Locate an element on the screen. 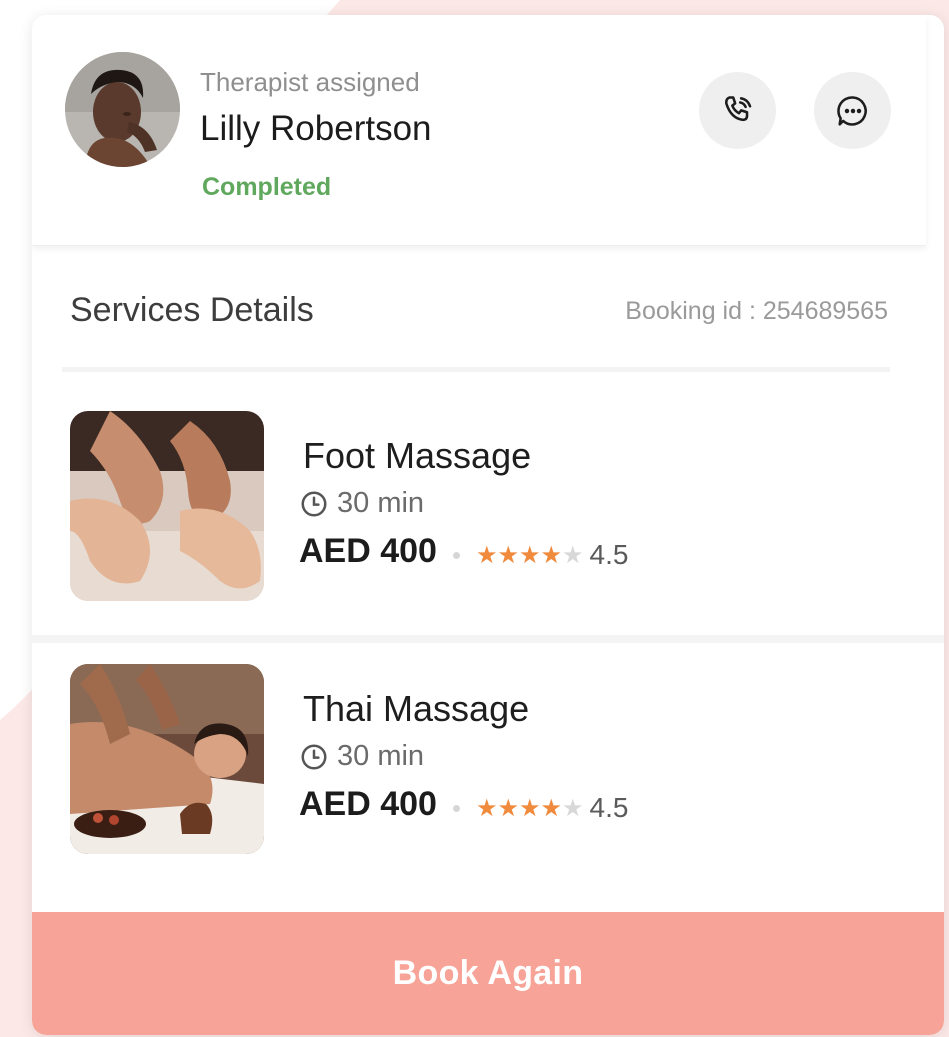 Image resolution: width=949 pixels, height=1037 pixels. service-name: Foot Massage is located at coordinates (417, 455).